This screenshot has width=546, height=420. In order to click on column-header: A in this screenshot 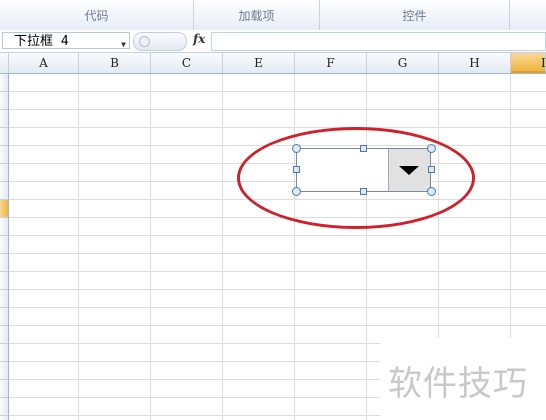, I will do `click(44, 63)`.